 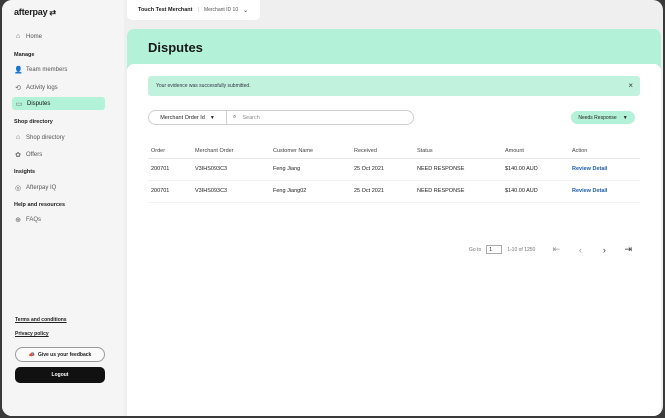 What do you see at coordinates (170, 151) in the screenshot?
I see `col-order: Order` at bounding box center [170, 151].